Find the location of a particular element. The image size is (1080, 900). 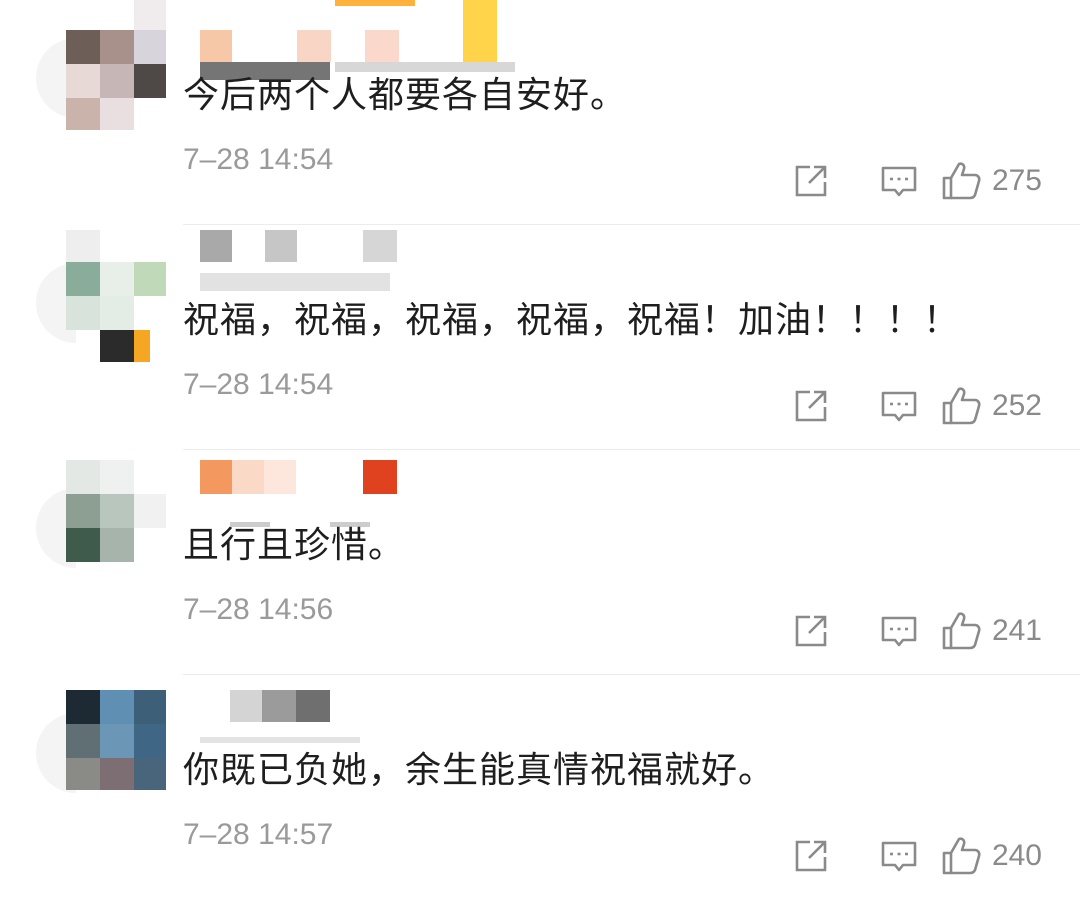

like-count: 275 is located at coordinates (1016, 180).